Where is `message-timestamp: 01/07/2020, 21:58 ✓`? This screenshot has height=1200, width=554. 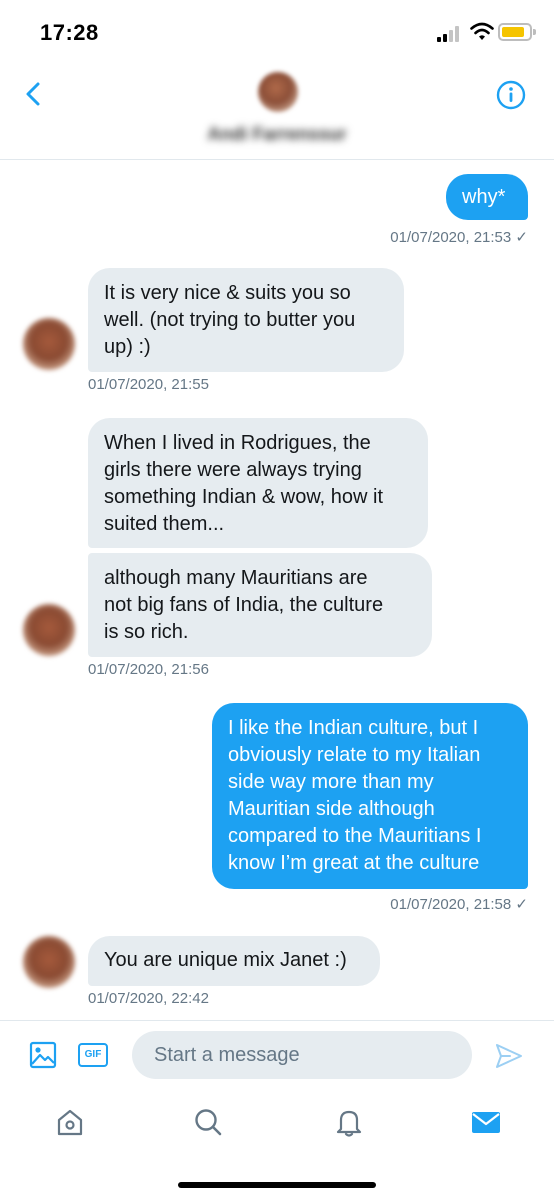 message-timestamp: 01/07/2020, 21:58 ✓ is located at coordinates (459, 904).